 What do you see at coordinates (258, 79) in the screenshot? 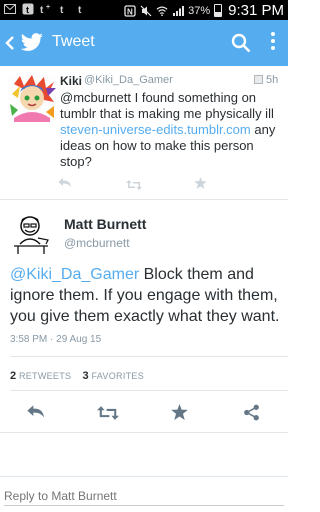
I see `photo-attachment-icon` at bounding box center [258, 79].